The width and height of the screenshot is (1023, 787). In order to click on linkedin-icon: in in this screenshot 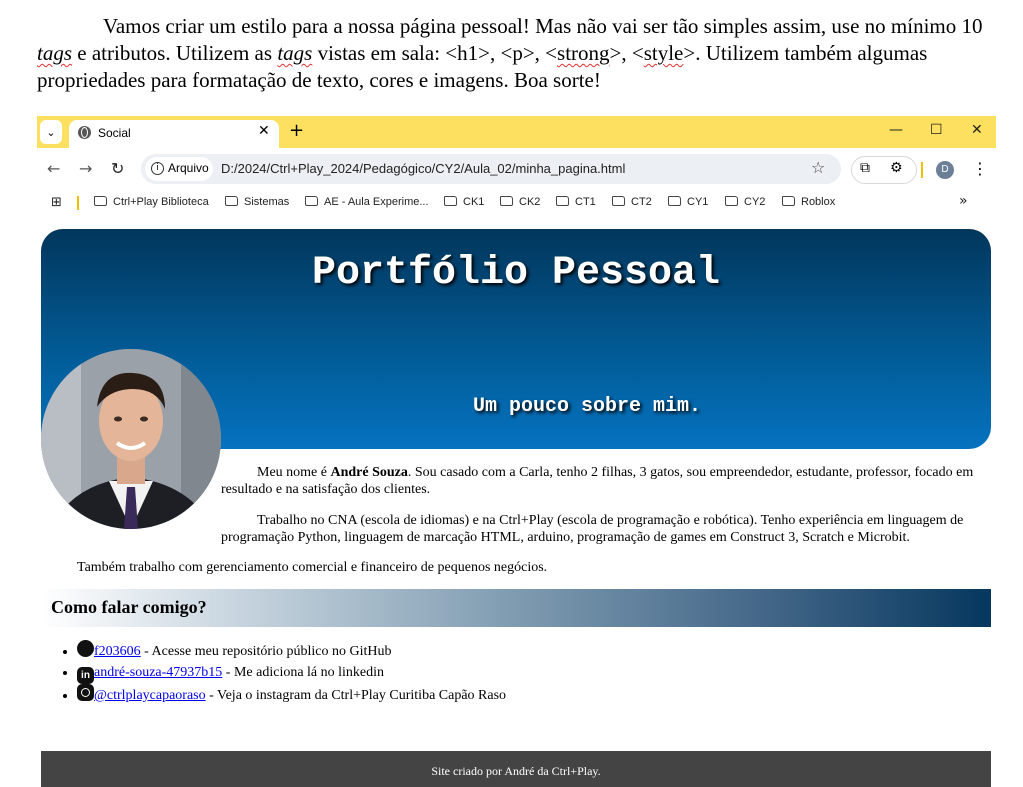, I will do `click(85, 675)`.